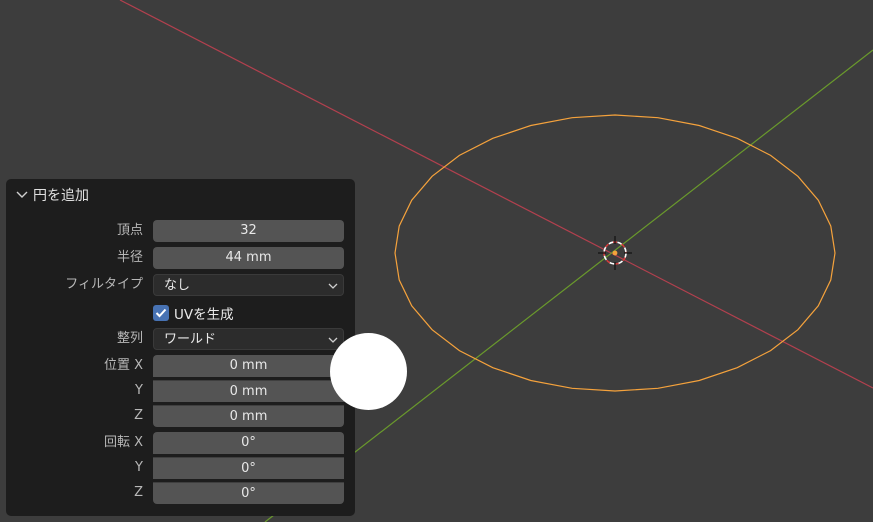 This screenshot has width=873, height=522. Describe the element at coordinates (248, 493) in the screenshot. I see `rotation-z-field: 0°` at that location.